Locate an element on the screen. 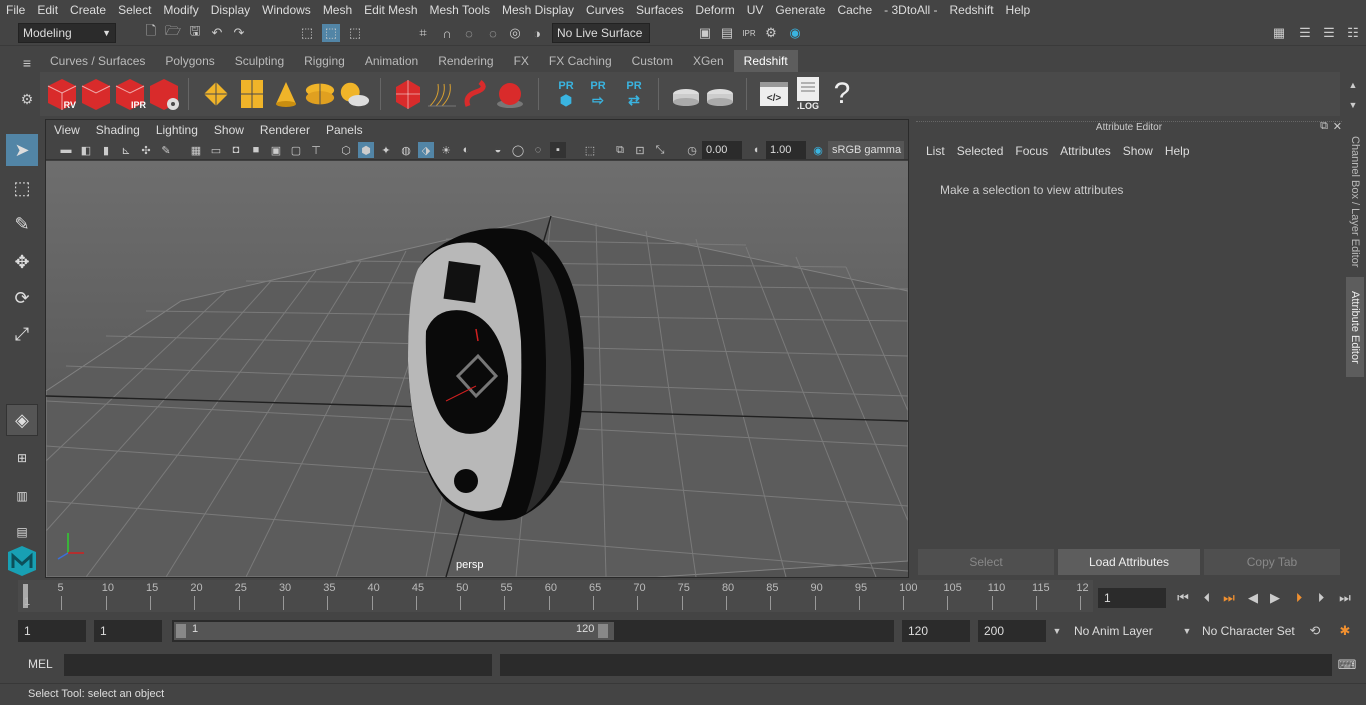 The image size is (1366, 705). ae-copy-tab-button: Copy Tab is located at coordinates (1272, 562).